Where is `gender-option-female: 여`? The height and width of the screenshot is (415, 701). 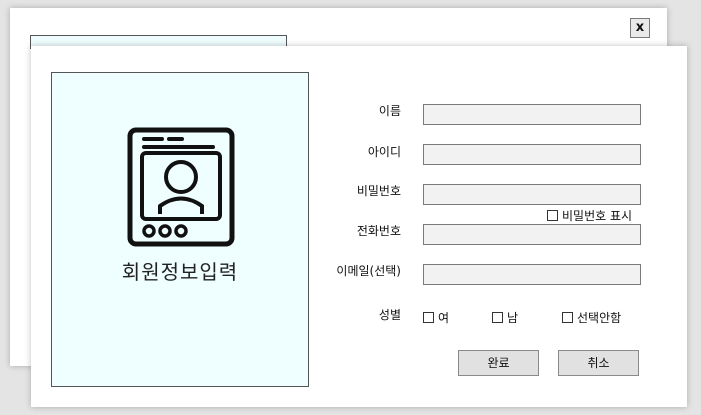
gender-option-female: 여 is located at coordinates (436, 317).